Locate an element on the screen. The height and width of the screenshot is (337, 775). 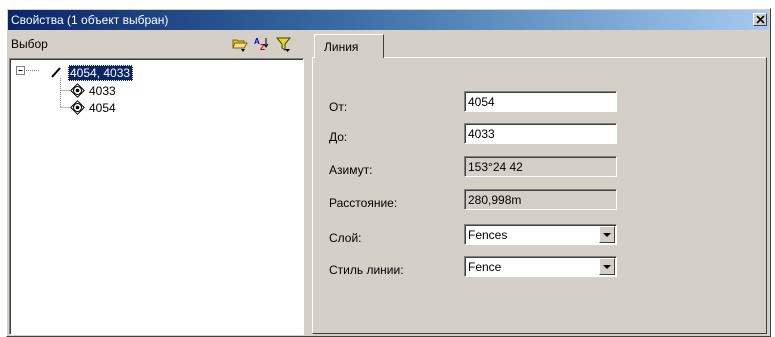
line-style-select-value: Fence is located at coordinates (485, 267).